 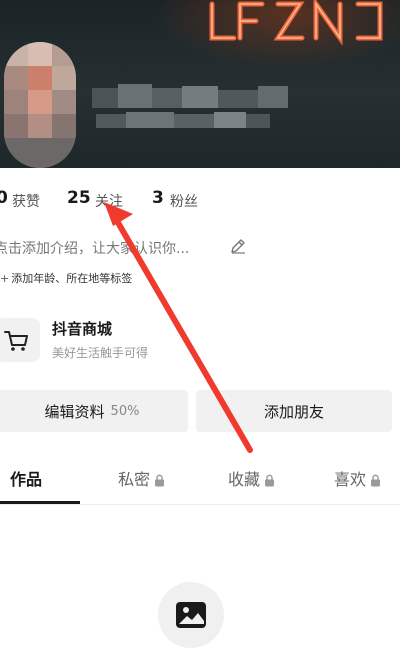 I want to click on shopping-cart-icon, so click(x=16, y=341).